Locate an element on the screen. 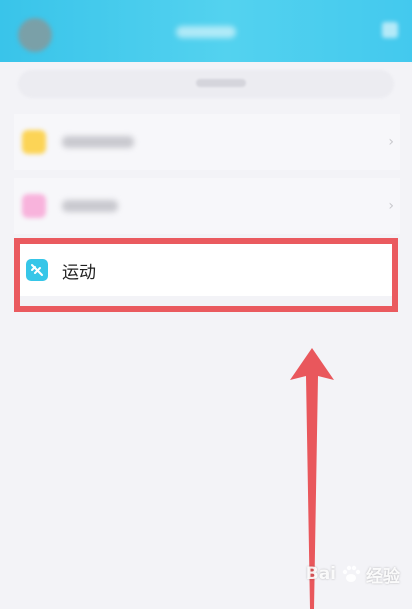 Image resolution: width=412 pixels, height=609 pixels. paw-icon is located at coordinates (351, 573).